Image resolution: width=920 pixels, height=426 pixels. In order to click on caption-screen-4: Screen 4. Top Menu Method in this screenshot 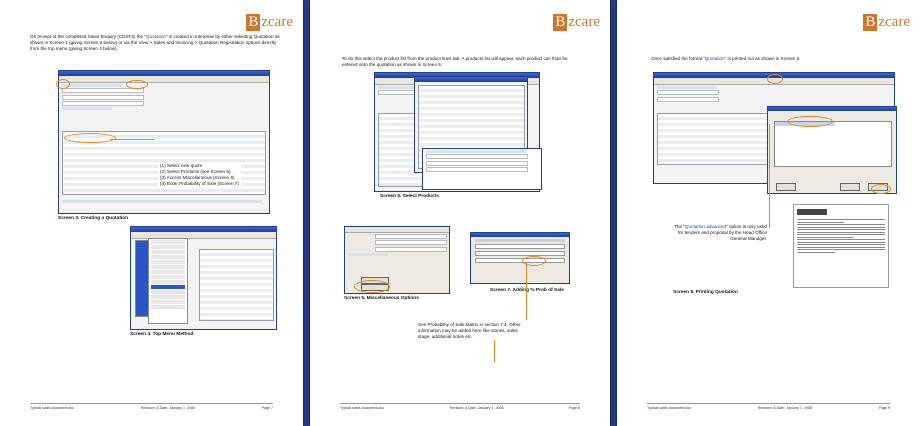, I will do `click(162, 334)`.